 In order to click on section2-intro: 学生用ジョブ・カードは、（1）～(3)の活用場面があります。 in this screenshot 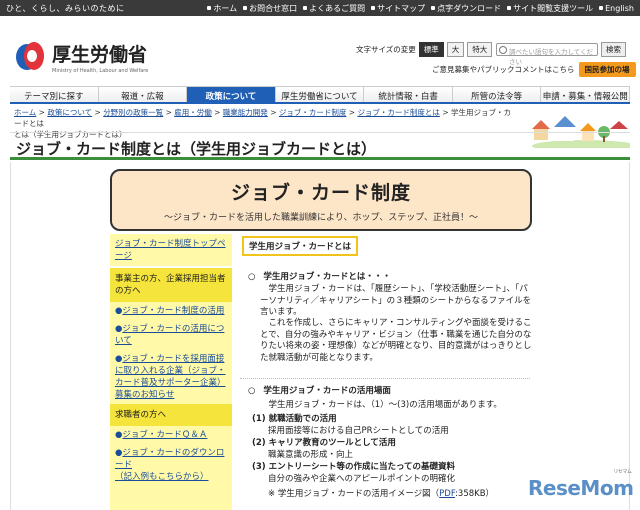, I will do `click(385, 405)`.